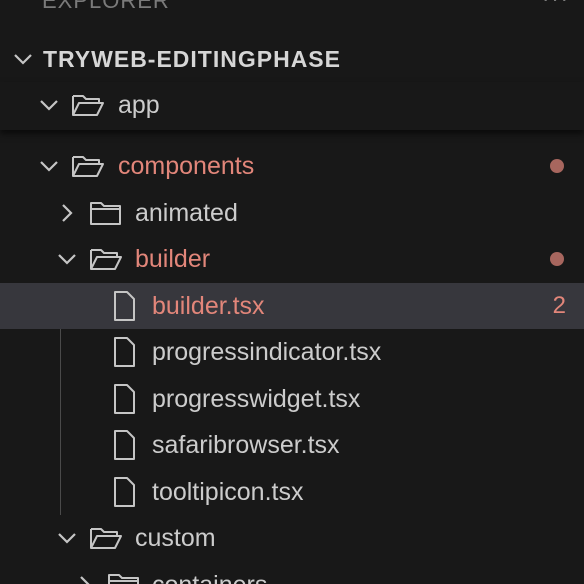 Image resolution: width=584 pixels, height=584 pixels. What do you see at coordinates (292, 166) in the screenshot?
I see `tree-row-components: components` at bounding box center [292, 166].